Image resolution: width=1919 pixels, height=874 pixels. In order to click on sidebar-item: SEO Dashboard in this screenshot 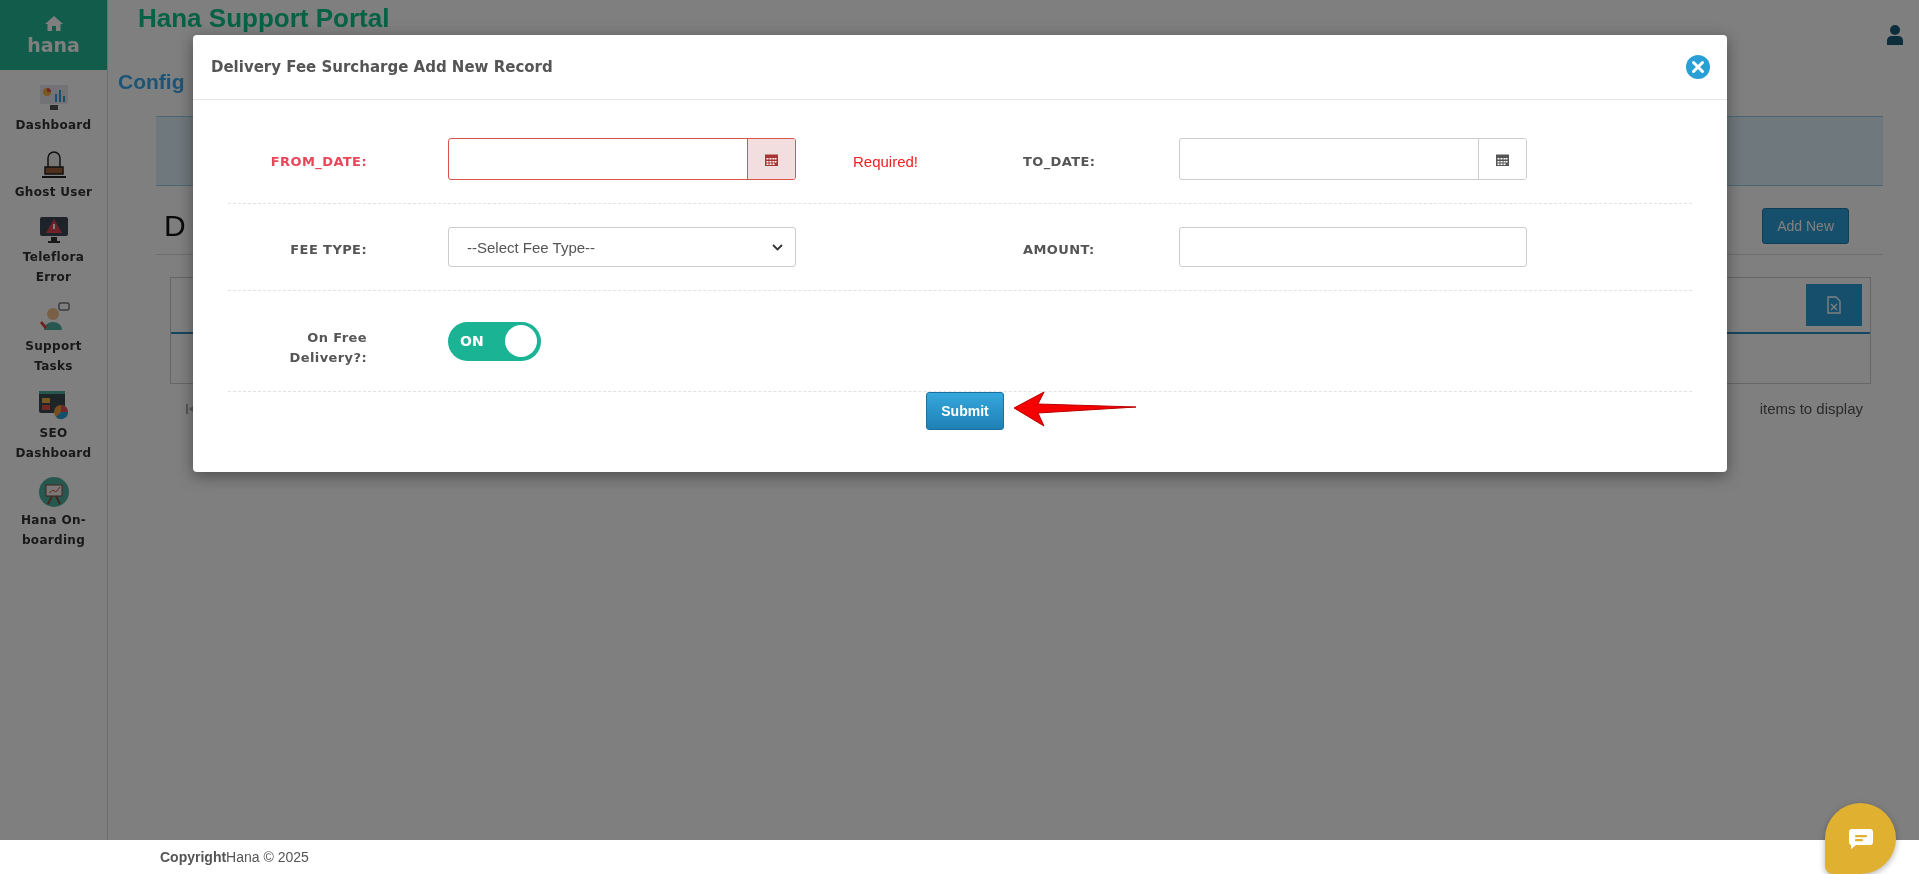, I will do `click(53, 419)`.